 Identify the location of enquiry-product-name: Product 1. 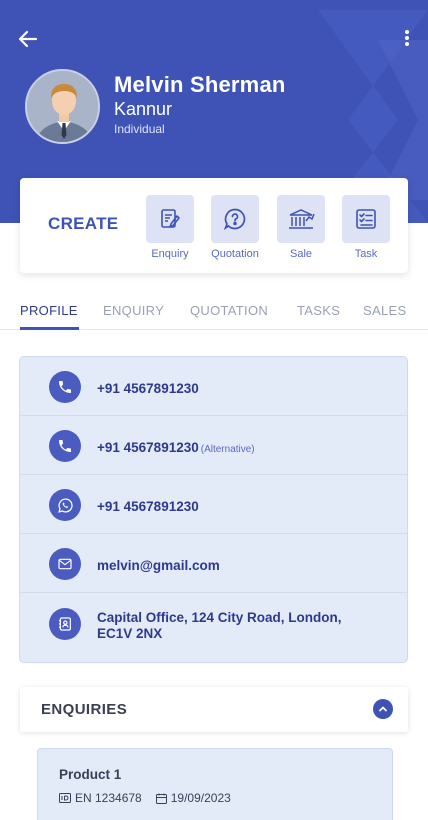
(90, 774).